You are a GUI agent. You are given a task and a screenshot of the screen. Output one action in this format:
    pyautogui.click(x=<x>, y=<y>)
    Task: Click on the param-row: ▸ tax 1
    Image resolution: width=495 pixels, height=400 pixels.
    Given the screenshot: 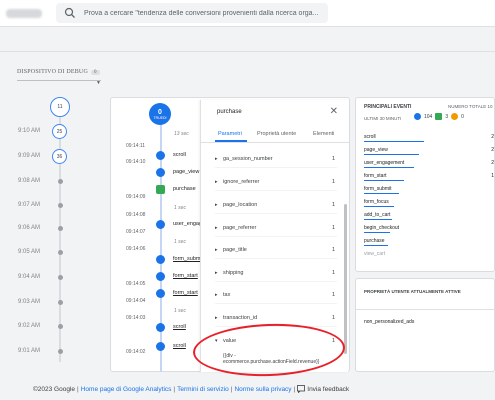 What is the action you would take?
    pyautogui.click(x=275, y=295)
    